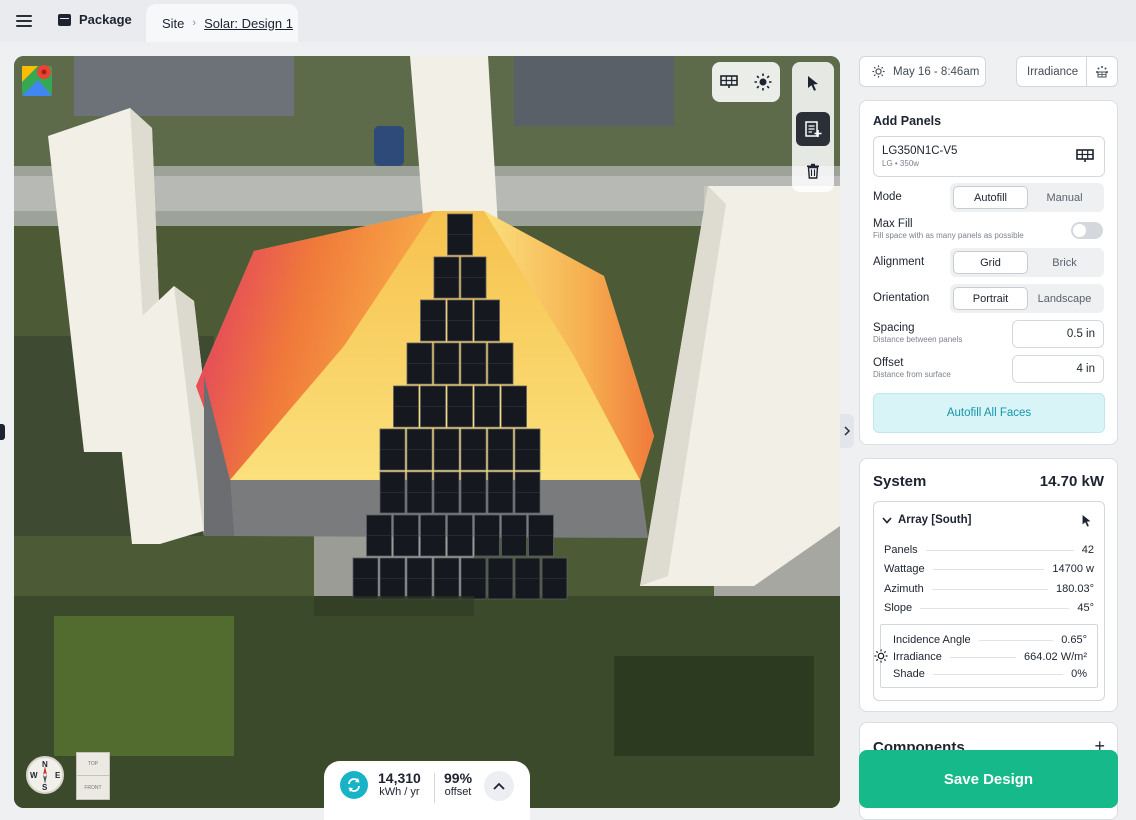  I want to click on add-panel-tool, so click(813, 129).